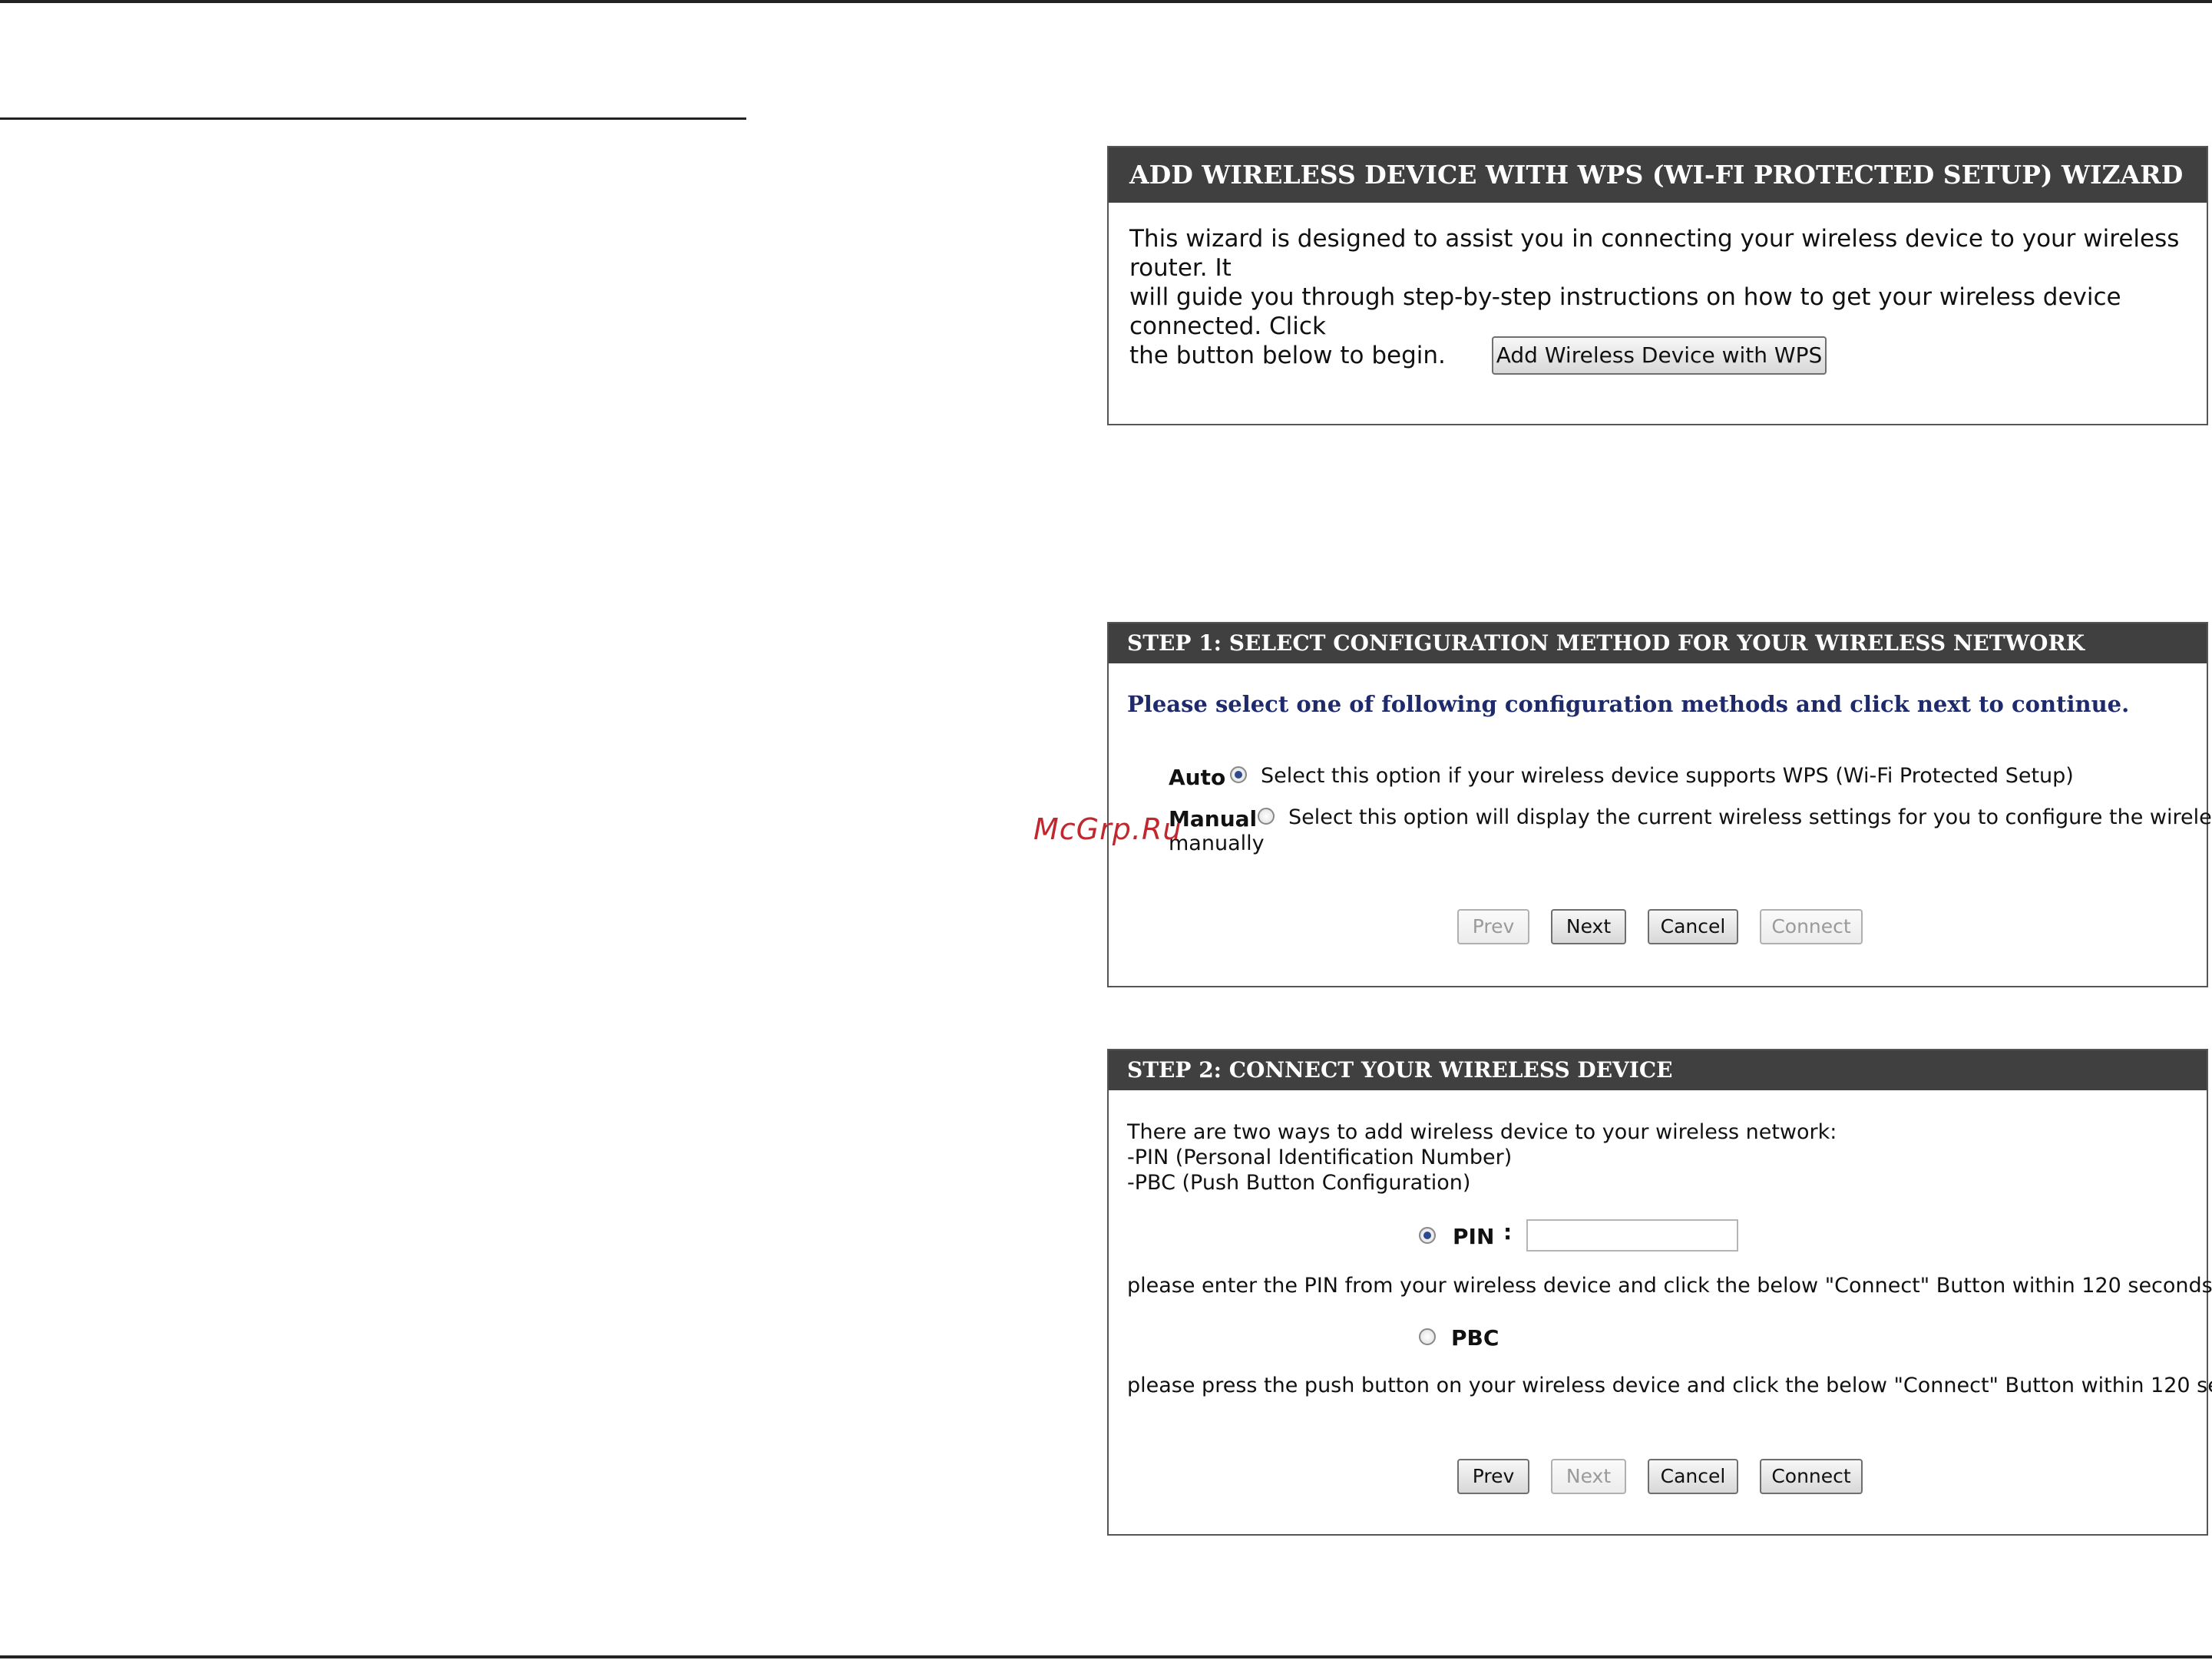  I want to click on manual-radio, so click(1267, 816).